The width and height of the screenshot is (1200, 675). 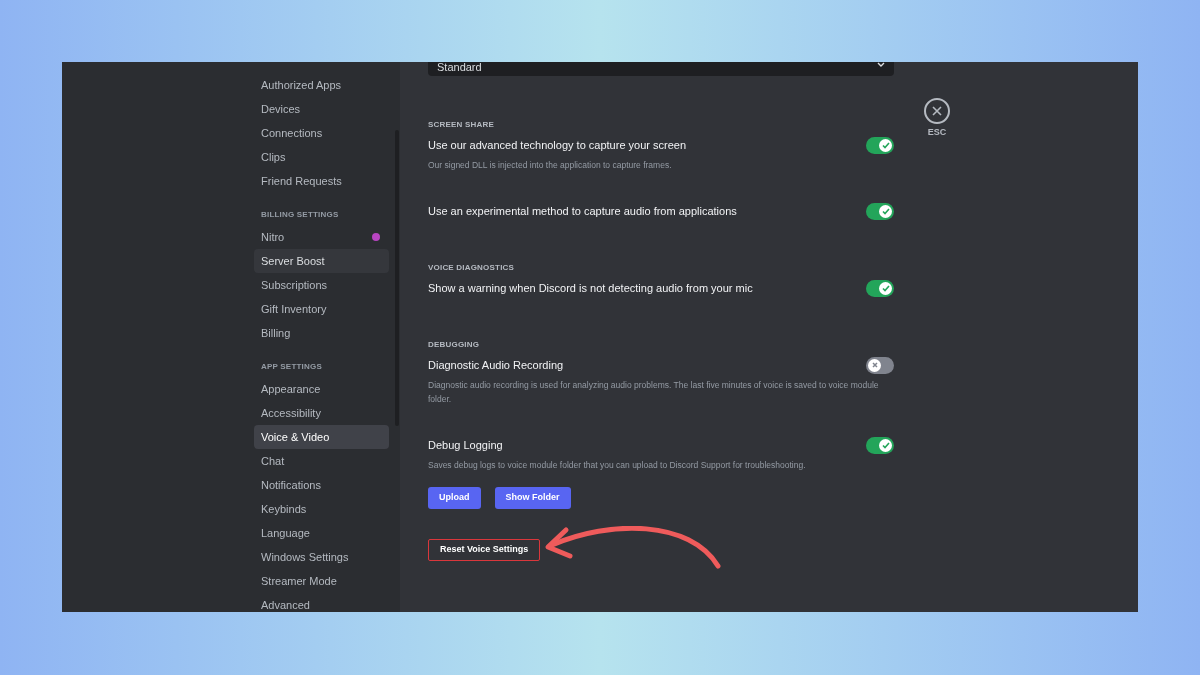 What do you see at coordinates (454, 345) in the screenshot?
I see `section-heading: DEBUGGING` at bounding box center [454, 345].